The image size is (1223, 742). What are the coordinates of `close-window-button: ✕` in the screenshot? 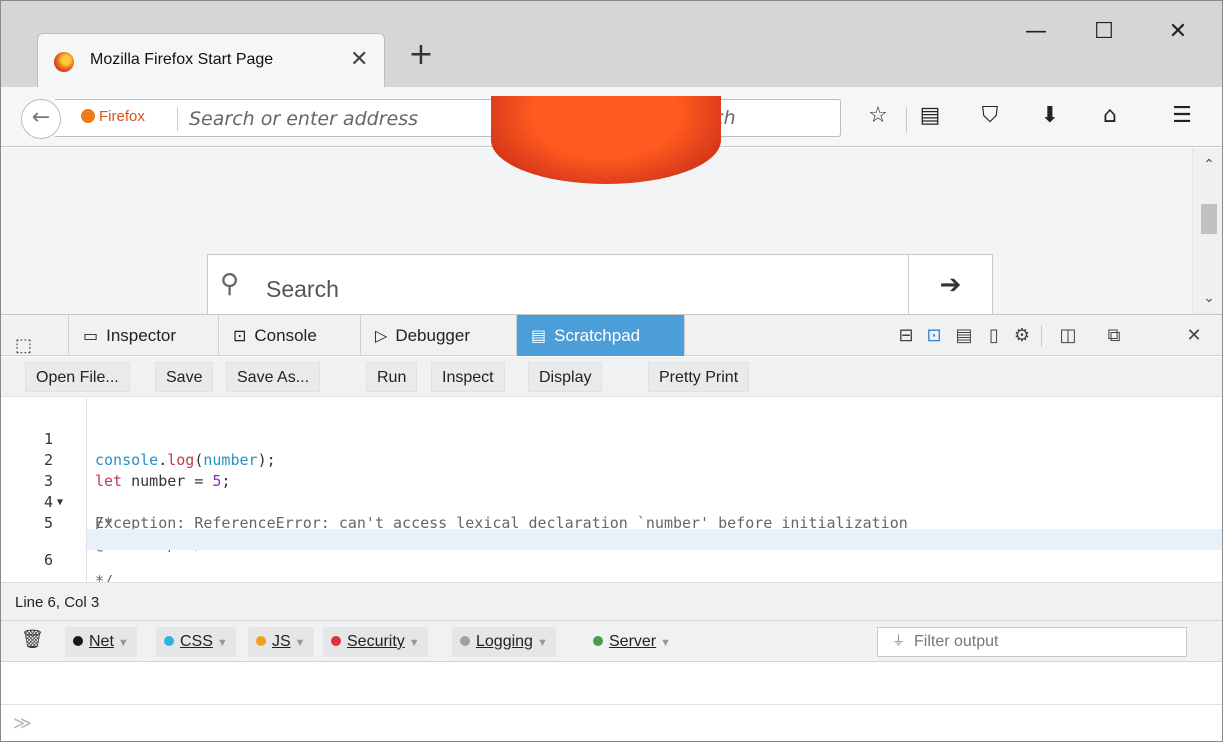 It's located at (1178, 32).